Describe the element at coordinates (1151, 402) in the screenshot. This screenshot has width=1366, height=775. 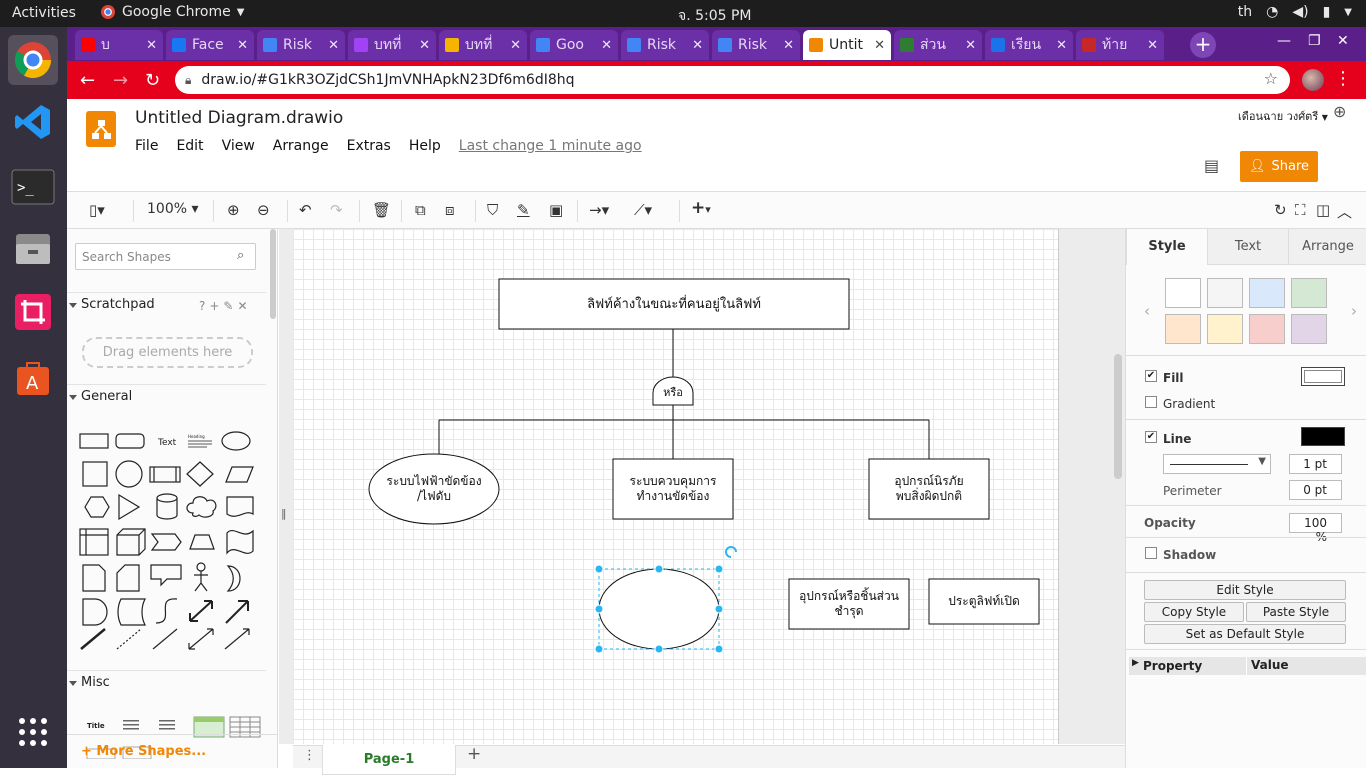
I see `gradient-checkbox` at that location.